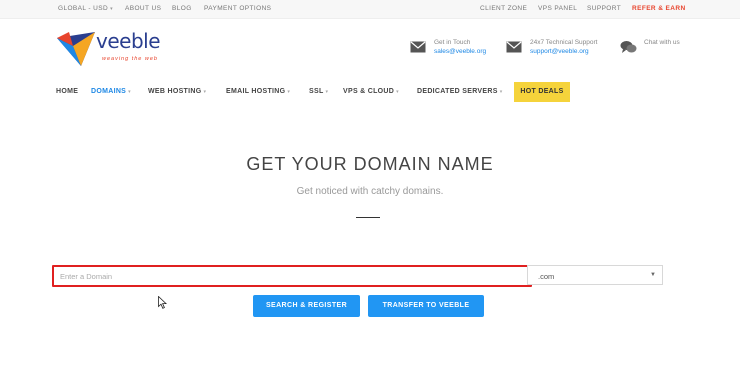 This screenshot has height=380, width=740. What do you see at coordinates (546, 276) in the screenshot?
I see `tld-selected-value: .com` at bounding box center [546, 276].